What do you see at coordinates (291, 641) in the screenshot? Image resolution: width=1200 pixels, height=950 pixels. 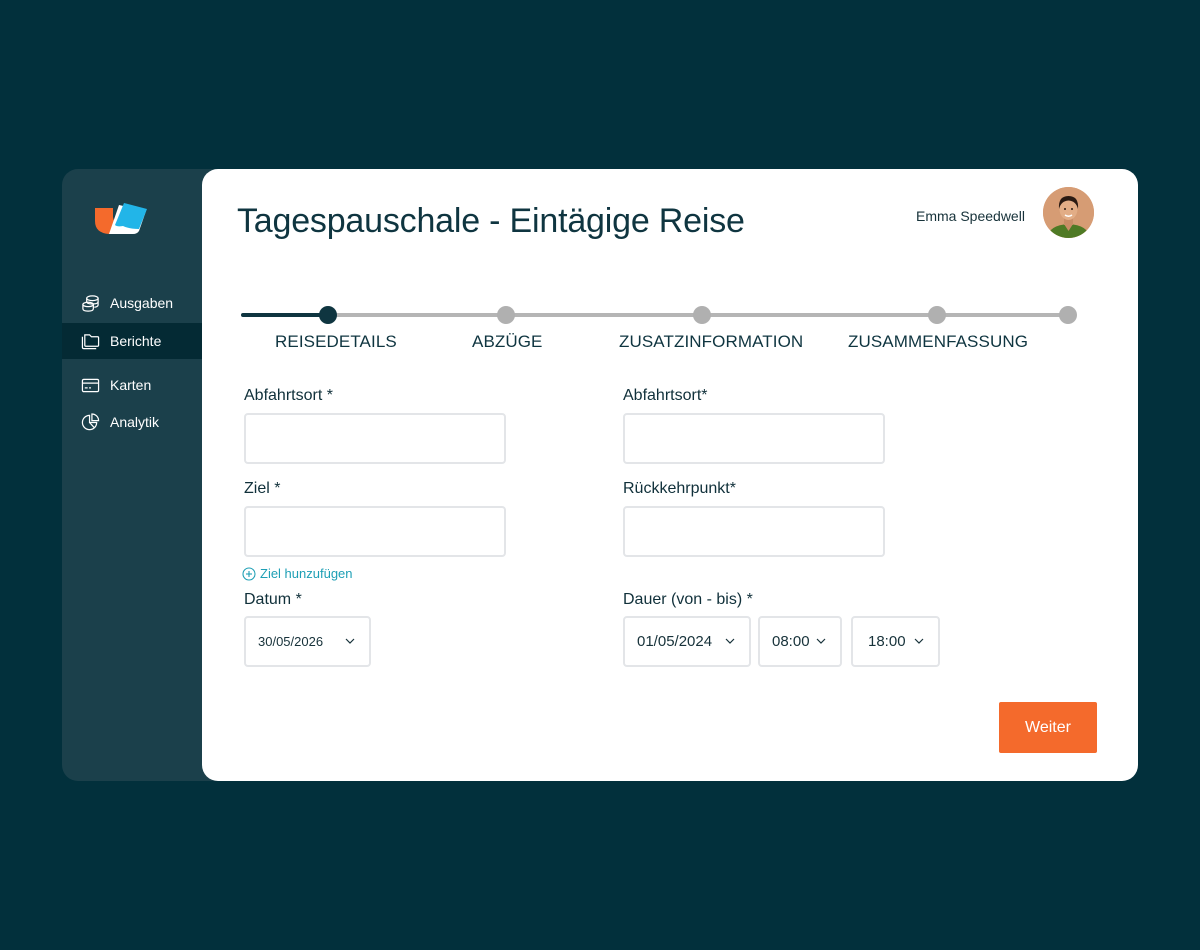 I see `date-value: 30/05/2026` at bounding box center [291, 641].